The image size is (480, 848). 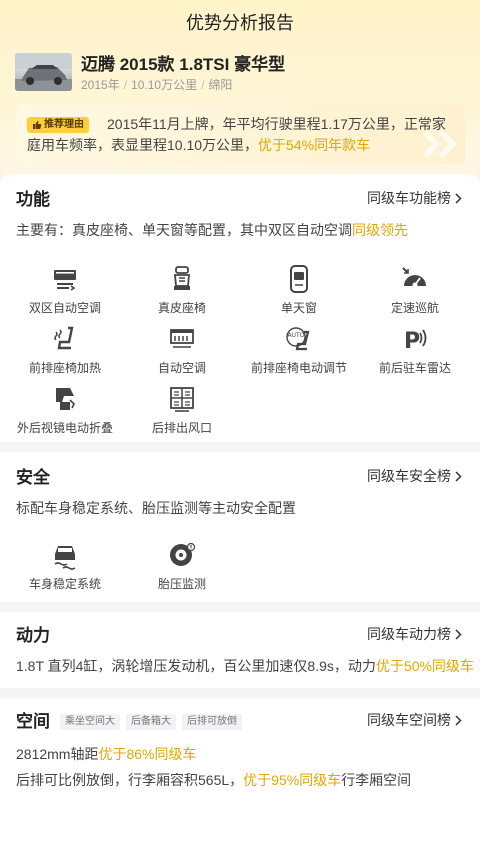 What do you see at coordinates (183, 64) in the screenshot?
I see `car-name: 迈腾 2015款 1.8TSI 豪华型` at bounding box center [183, 64].